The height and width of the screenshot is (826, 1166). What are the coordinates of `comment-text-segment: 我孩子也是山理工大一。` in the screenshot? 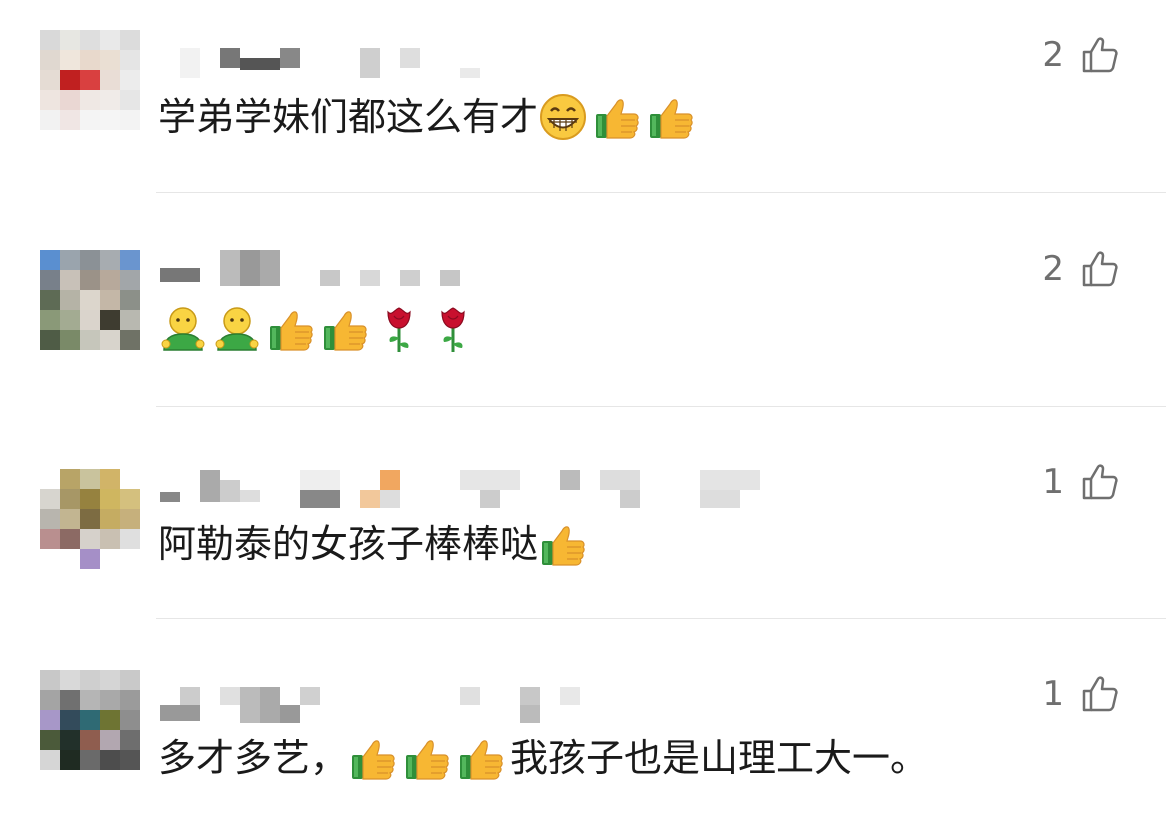 It's located at (719, 758).